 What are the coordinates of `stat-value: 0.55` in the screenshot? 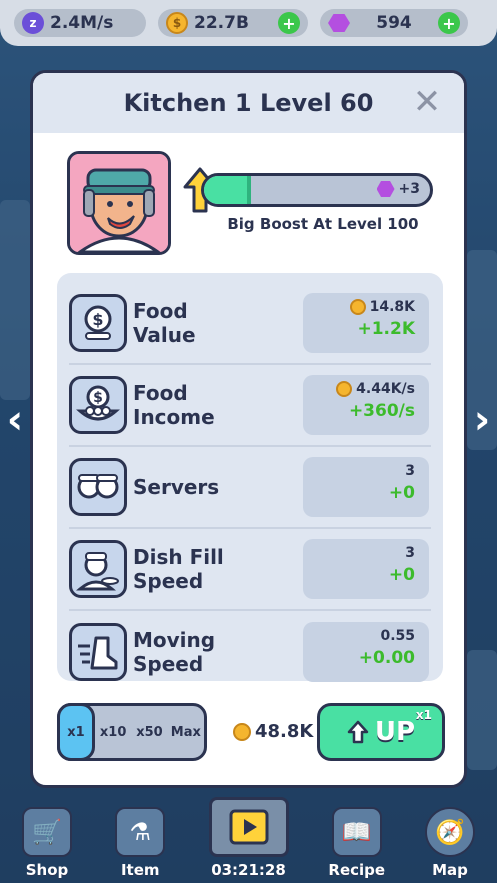 It's located at (397, 636).